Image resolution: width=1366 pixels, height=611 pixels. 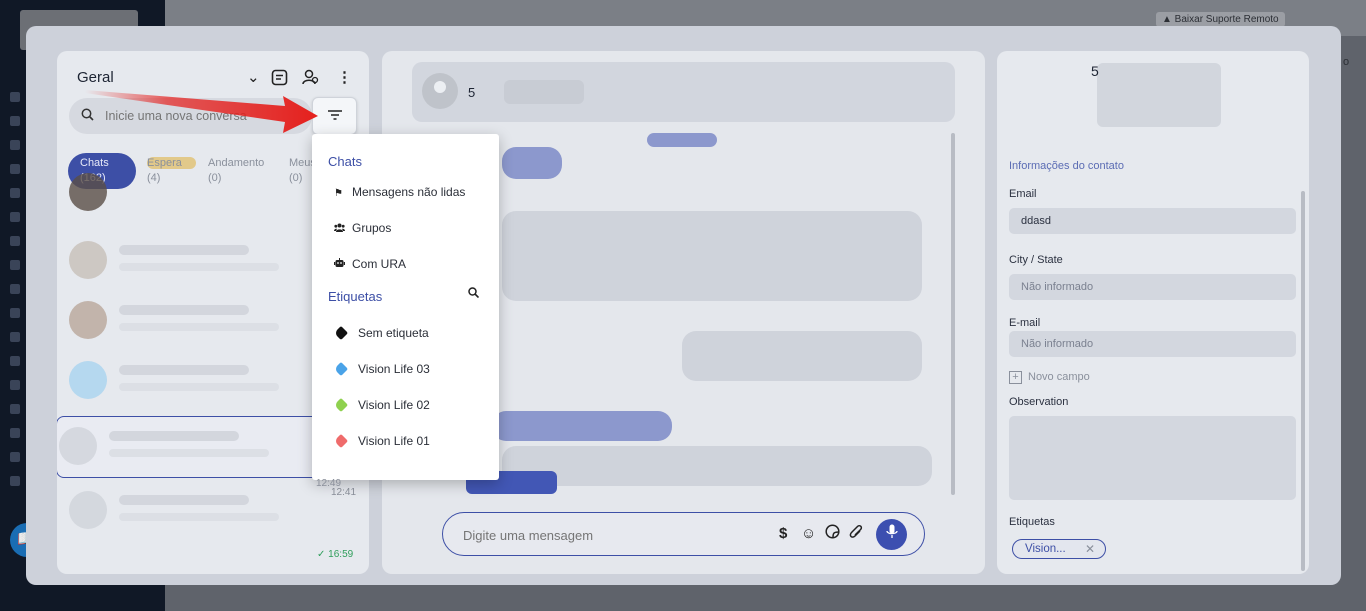 What do you see at coordinates (343, 230) in the screenshot?
I see `group-icon` at bounding box center [343, 230].